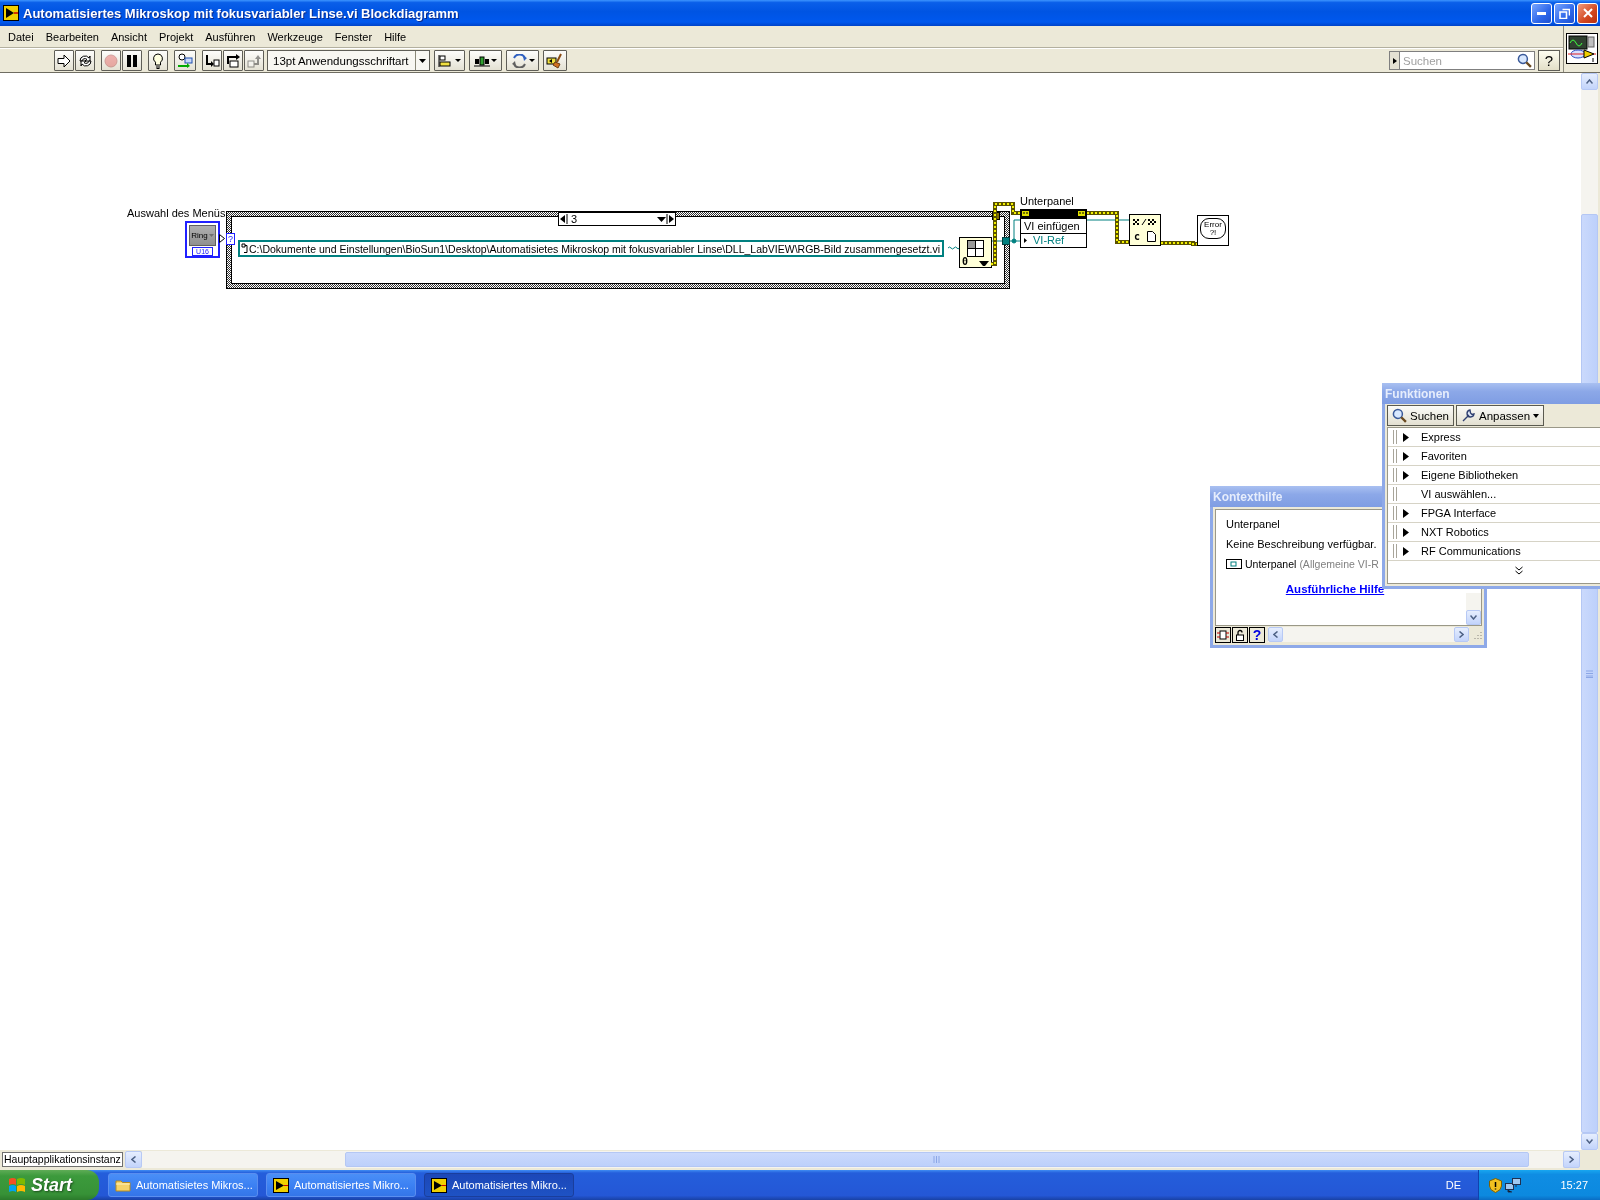  What do you see at coordinates (17, 1185) in the screenshot?
I see `windows-flag-icon` at bounding box center [17, 1185].